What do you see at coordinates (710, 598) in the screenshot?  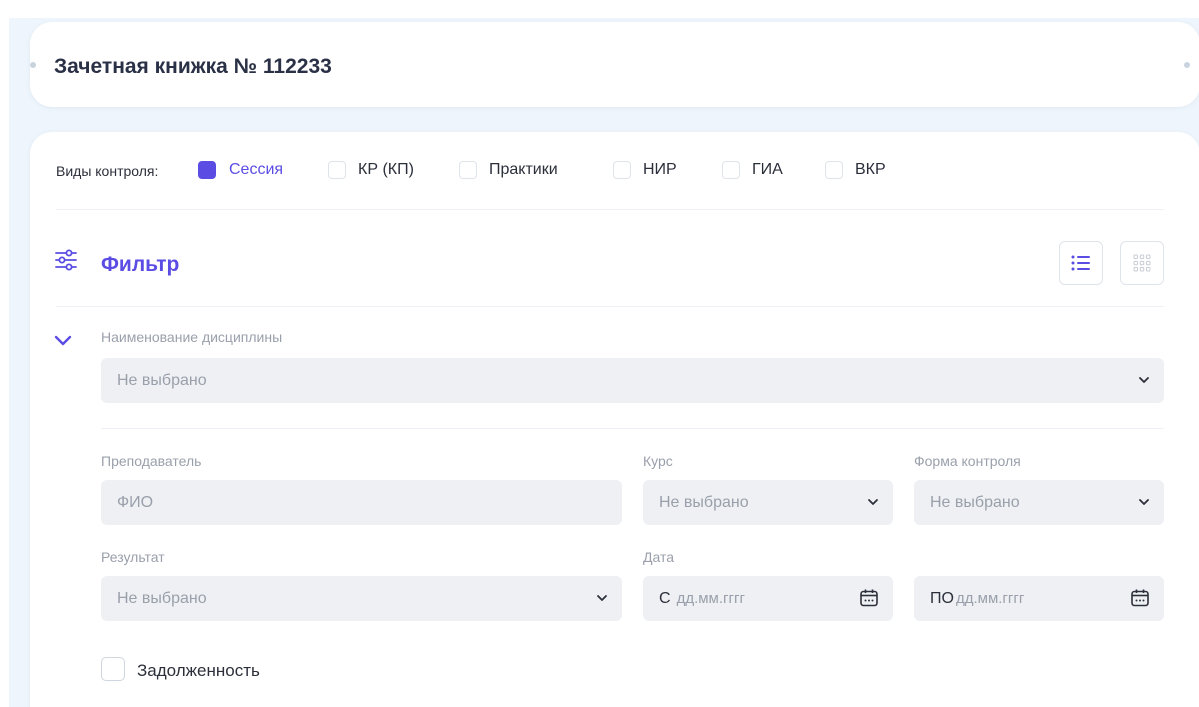 I see `date-from-placeholder: дд.мм.гггг` at bounding box center [710, 598].